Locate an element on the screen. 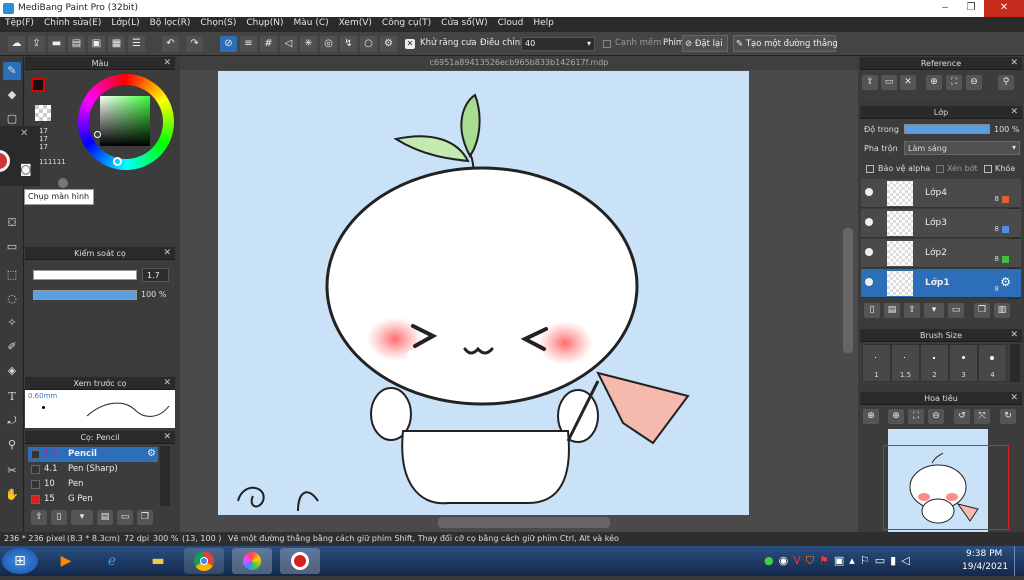 The width and height of the screenshot is (1024, 580). menu-layer: Lớp(L) is located at coordinates (125, 24).